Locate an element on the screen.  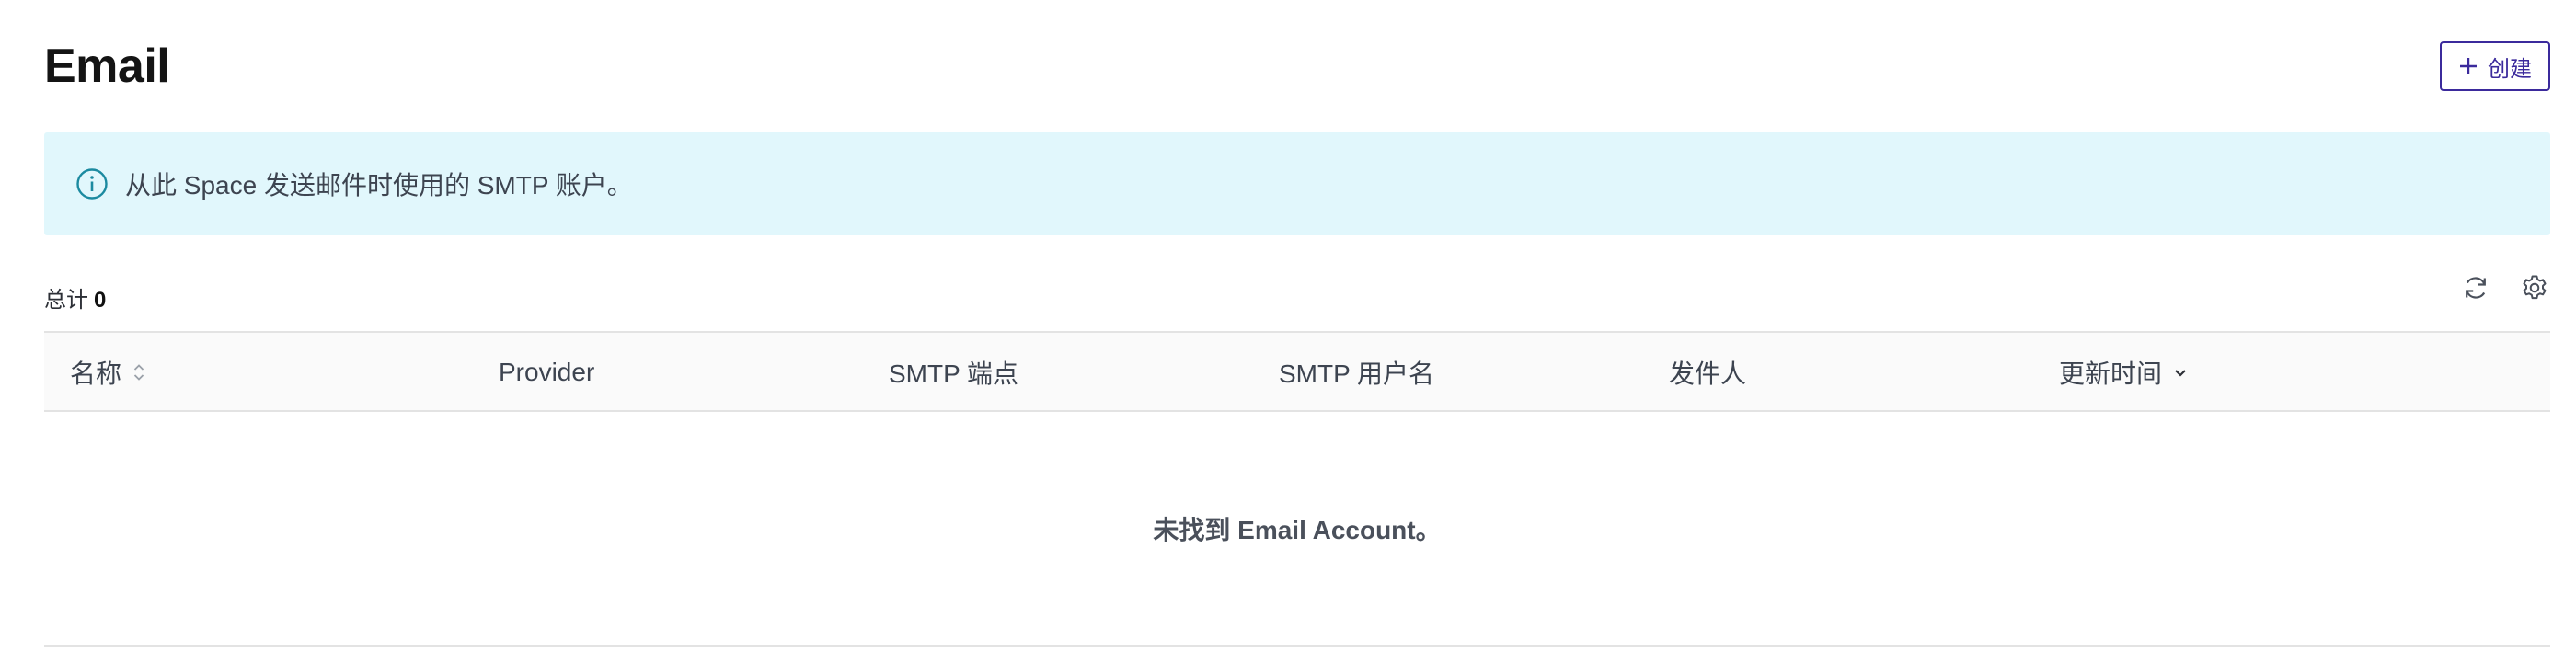
total-count: 总计 0 is located at coordinates (75, 297).